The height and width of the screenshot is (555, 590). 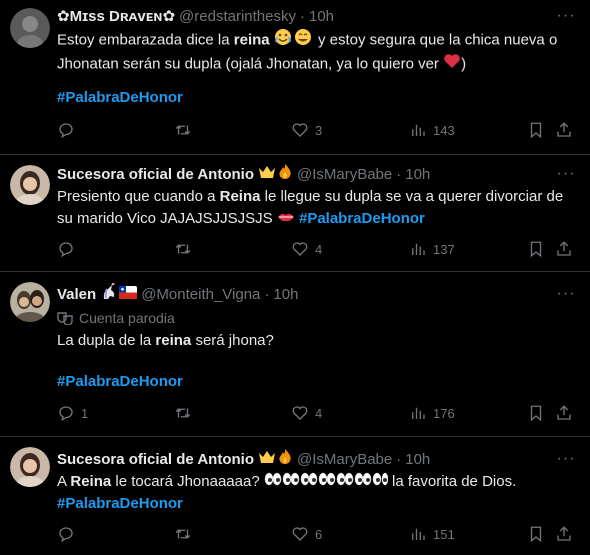 What do you see at coordinates (432, 130) in the screenshot?
I see `views-button: 143` at bounding box center [432, 130].